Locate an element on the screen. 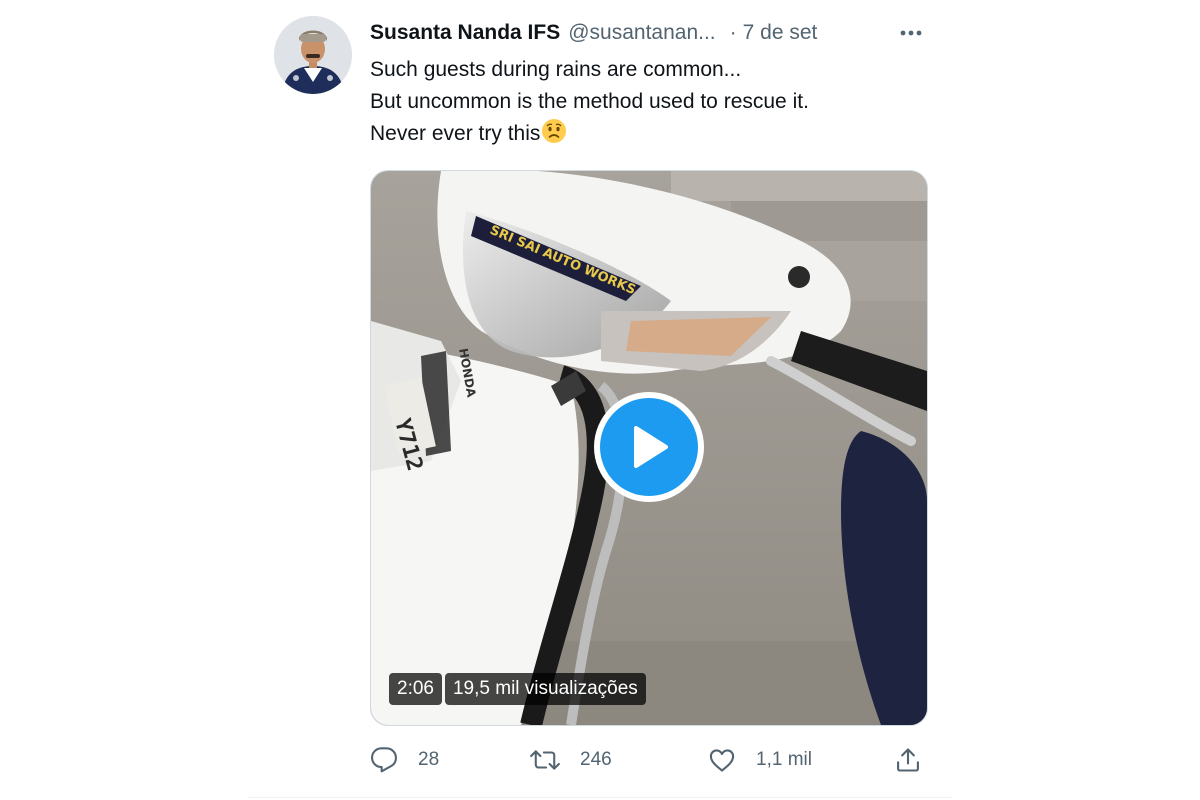 The image size is (1200, 800). play-button is located at coordinates (649, 447).